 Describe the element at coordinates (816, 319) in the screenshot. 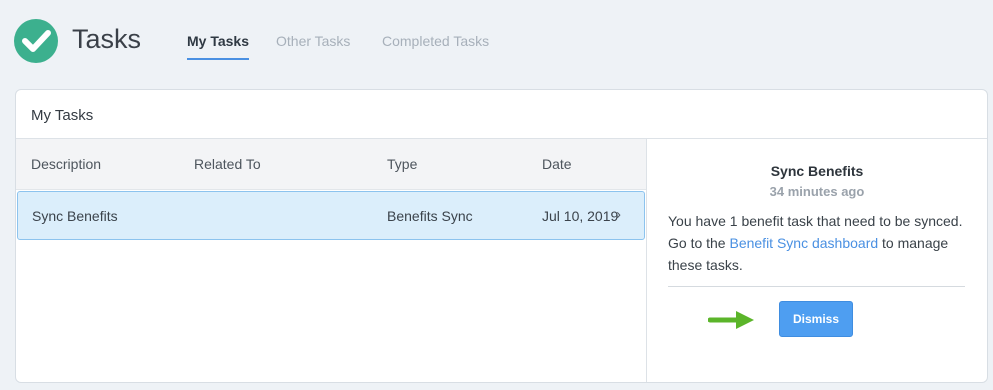

I see `dismiss-button: Dismiss` at that location.